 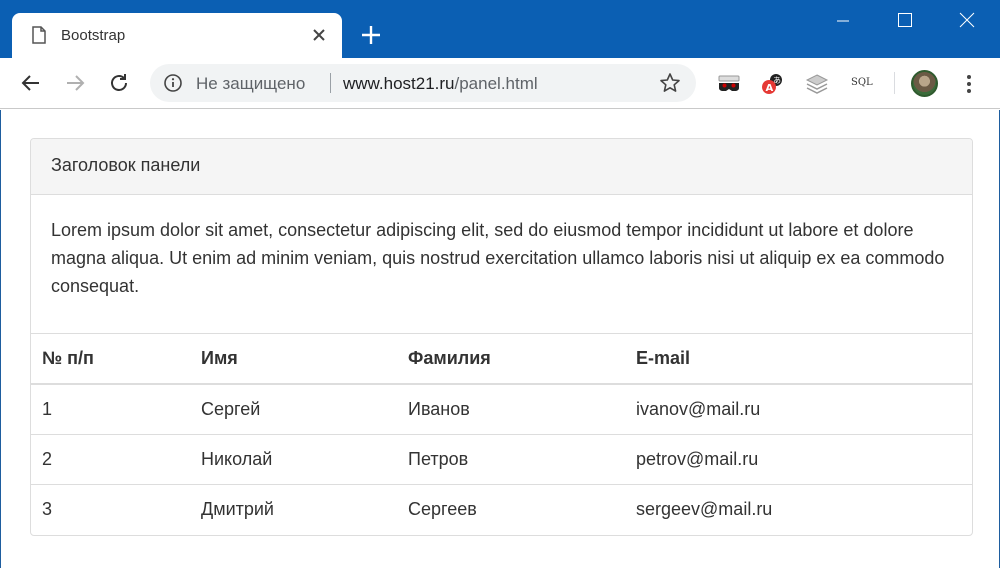 I want to click on tab-close-icon, so click(x=319, y=35).